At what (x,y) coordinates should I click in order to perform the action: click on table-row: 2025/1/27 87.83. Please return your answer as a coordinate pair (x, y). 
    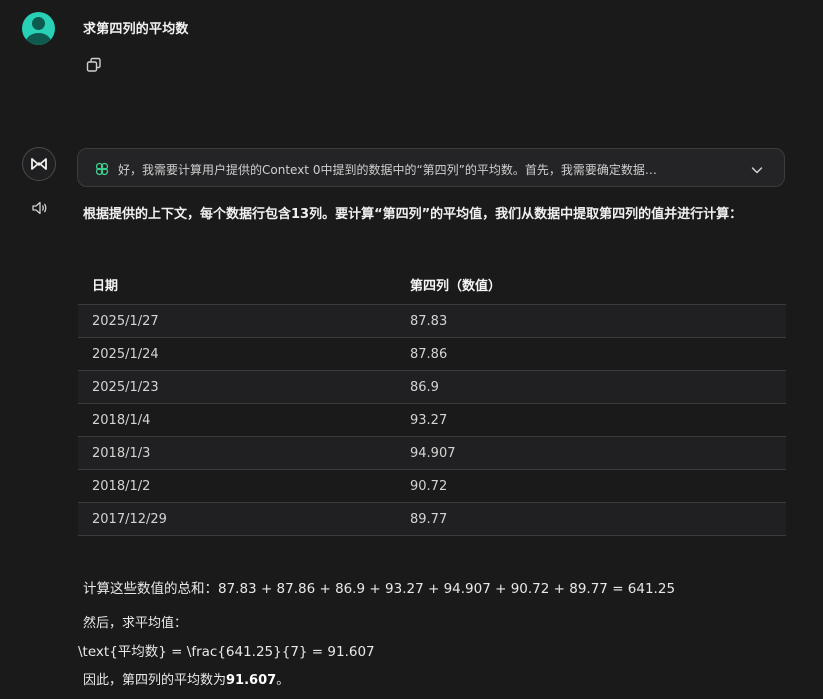
    Looking at the image, I should click on (432, 321).